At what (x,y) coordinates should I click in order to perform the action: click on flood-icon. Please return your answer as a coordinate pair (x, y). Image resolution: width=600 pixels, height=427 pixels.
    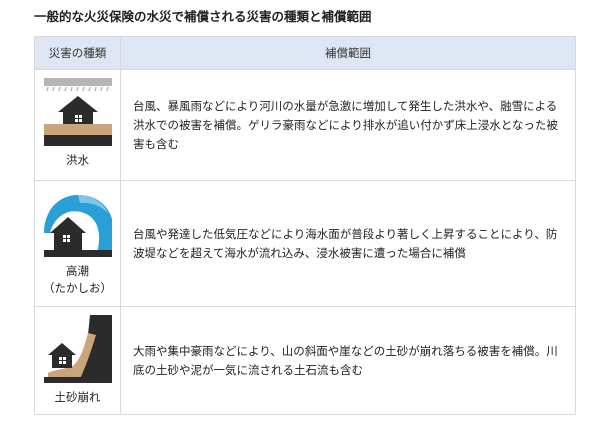
    Looking at the image, I should click on (77, 112).